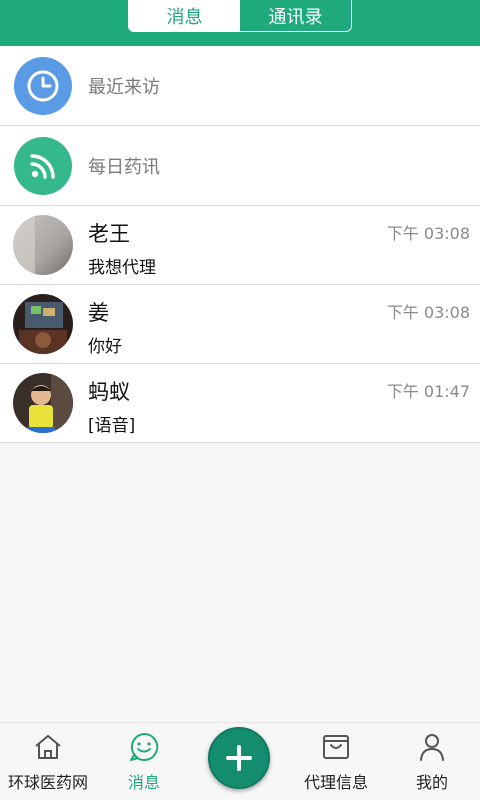 The height and width of the screenshot is (800, 480). What do you see at coordinates (122, 268) in the screenshot?
I see `message-preview: 我想代理` at bounding box center [122, 268].